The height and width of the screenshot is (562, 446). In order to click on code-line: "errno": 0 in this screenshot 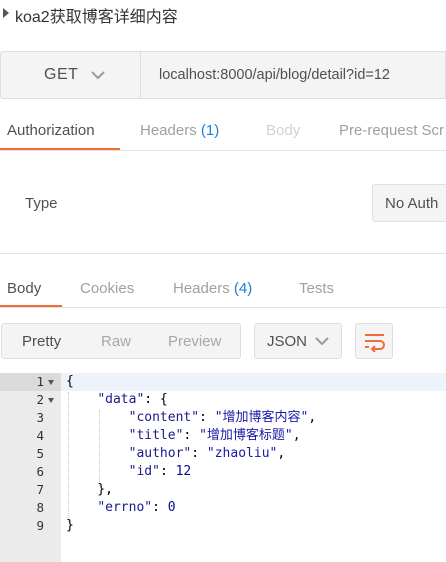, I will do `click(136, 507)`.